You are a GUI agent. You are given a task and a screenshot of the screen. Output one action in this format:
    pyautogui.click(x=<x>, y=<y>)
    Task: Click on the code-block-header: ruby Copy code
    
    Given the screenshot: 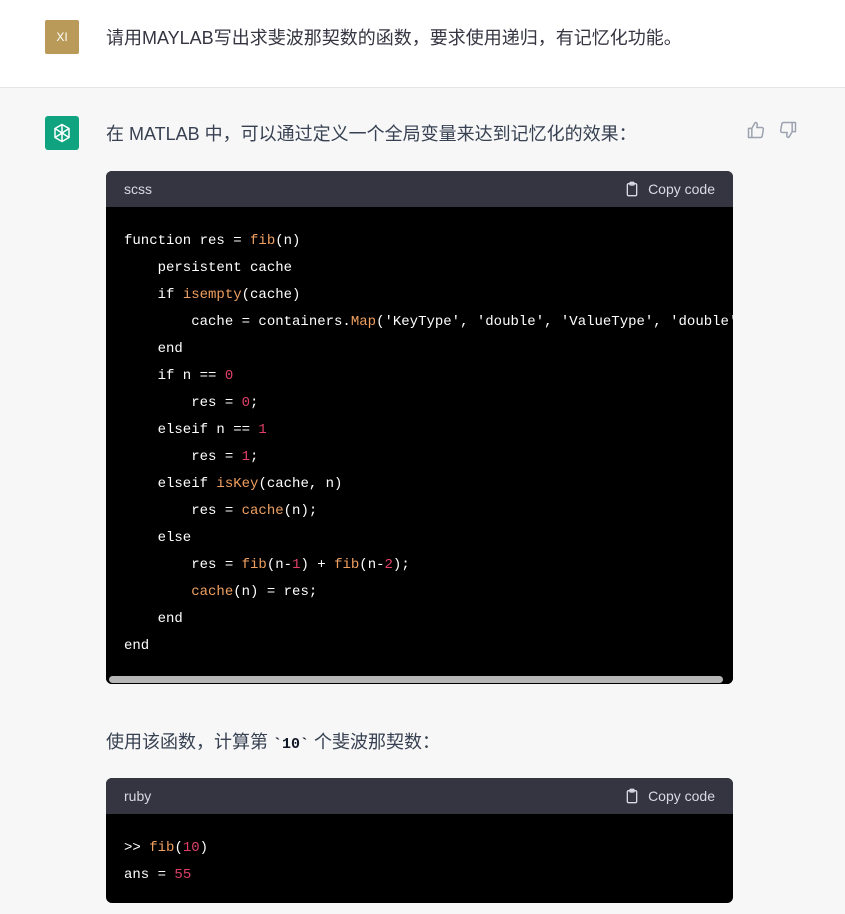 What is the action you would take?
    pyautogui.click(x=419, y=796)
    